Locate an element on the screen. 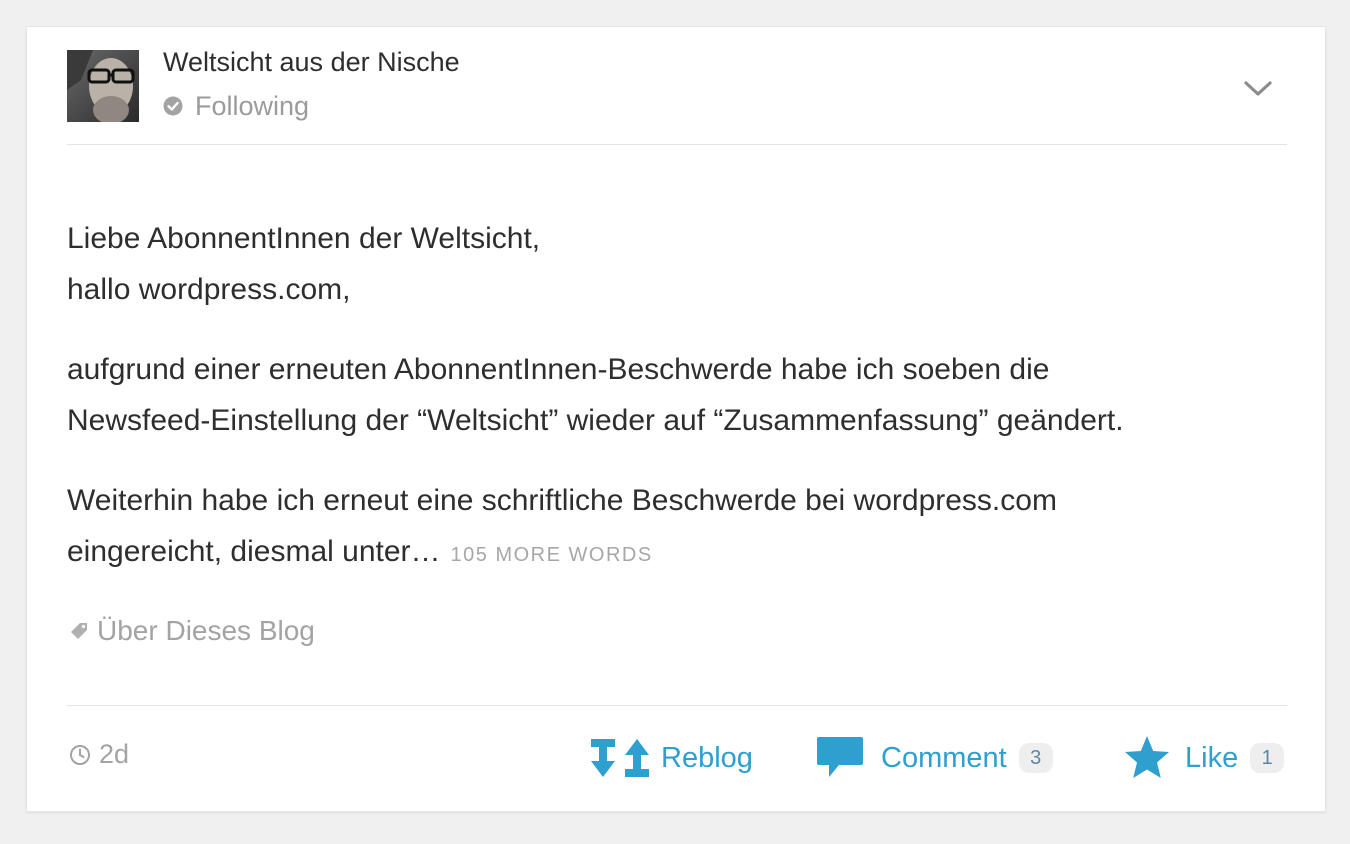 The width and height of the screenshot is (1350, 844). like-button: Like 1 is located at coordinates (1204, 758).